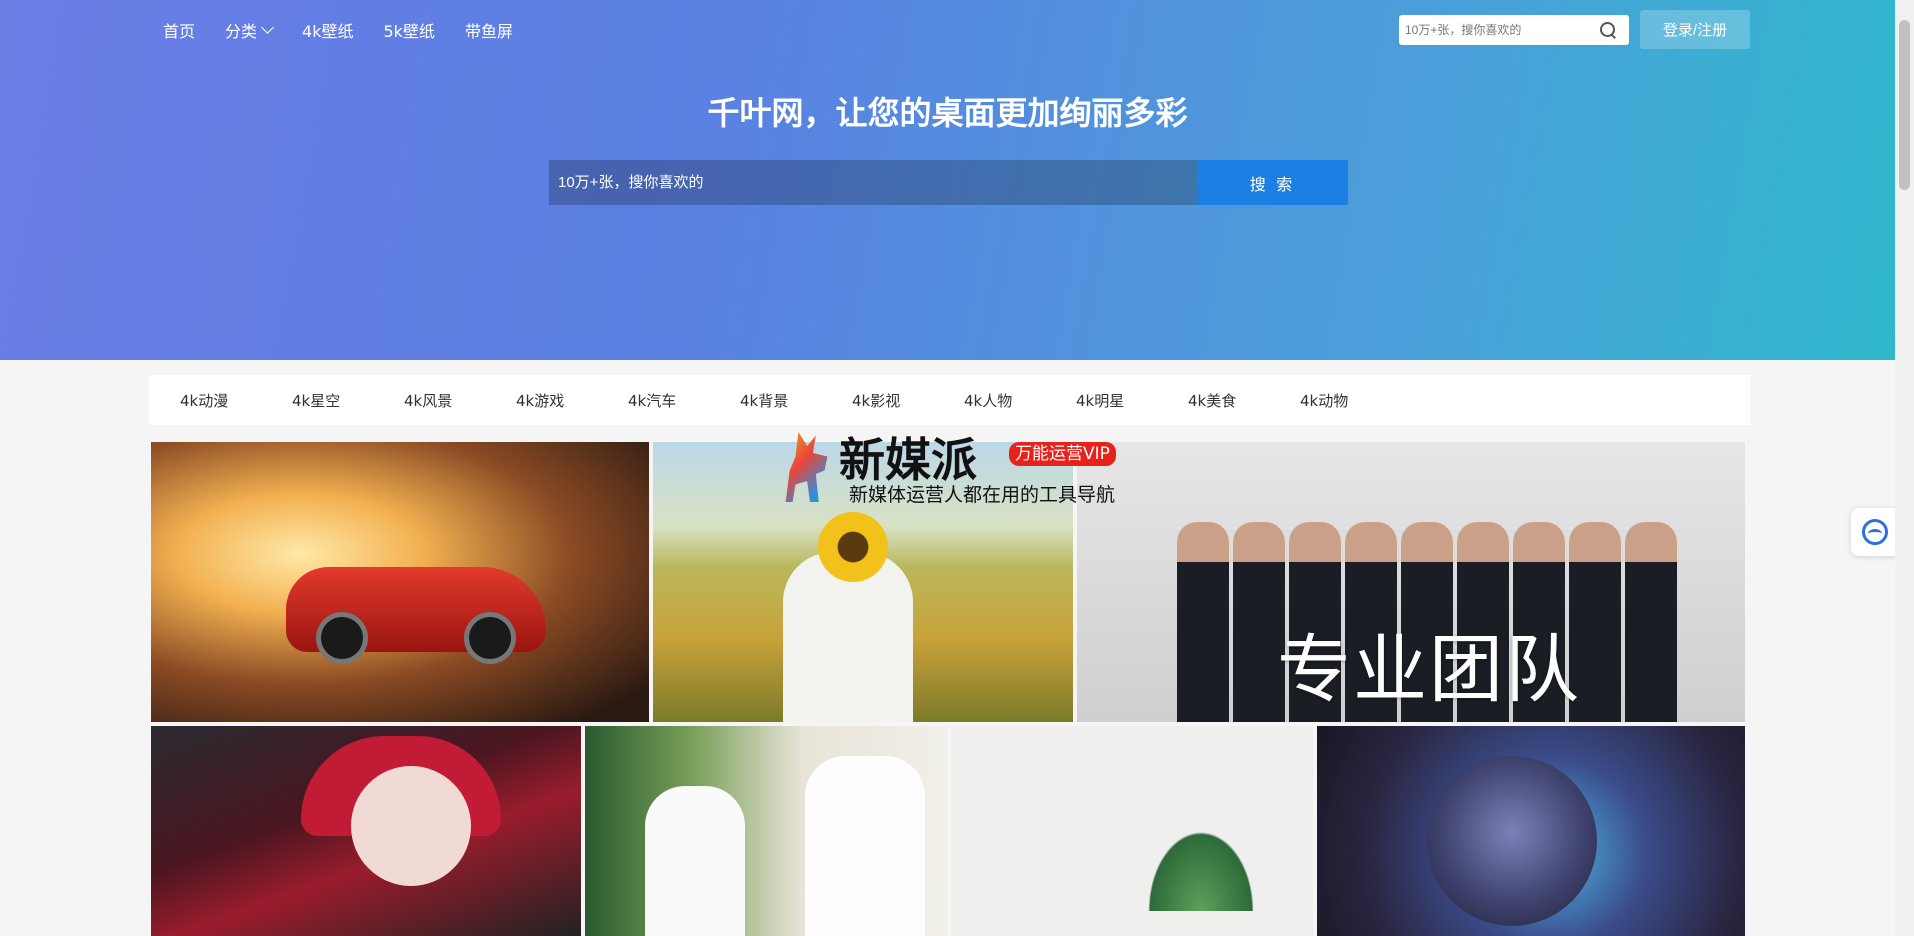 The height and width of the screenshot is (936, 1914). I want to click on wallpaper-thumb-costume-drama, so click(766, 831).